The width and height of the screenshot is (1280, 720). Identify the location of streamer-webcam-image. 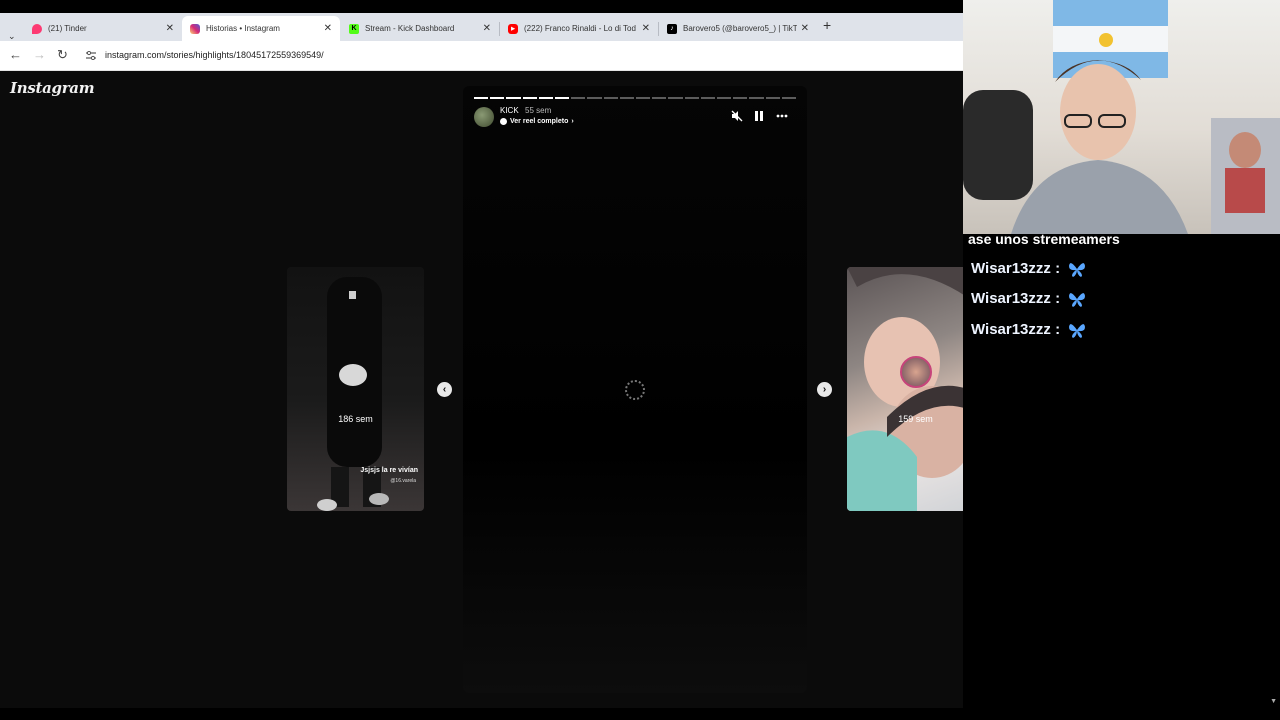
(1121, 117).